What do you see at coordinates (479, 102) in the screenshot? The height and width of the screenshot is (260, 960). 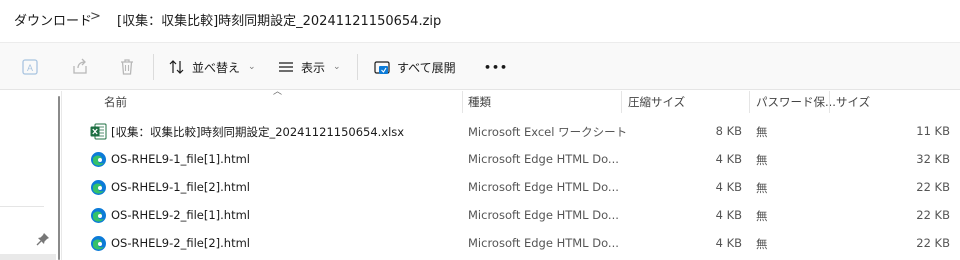 I see `column-header-type: 種類` at bounding box center [479, 102].